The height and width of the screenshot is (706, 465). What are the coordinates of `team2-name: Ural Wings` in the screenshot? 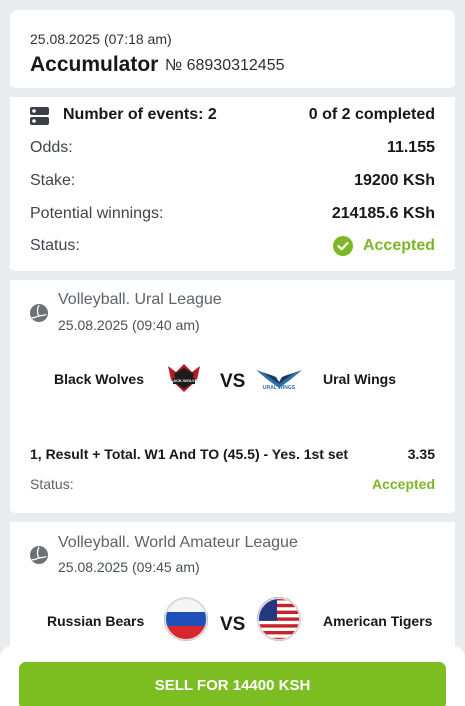 It's located at (359, 379).